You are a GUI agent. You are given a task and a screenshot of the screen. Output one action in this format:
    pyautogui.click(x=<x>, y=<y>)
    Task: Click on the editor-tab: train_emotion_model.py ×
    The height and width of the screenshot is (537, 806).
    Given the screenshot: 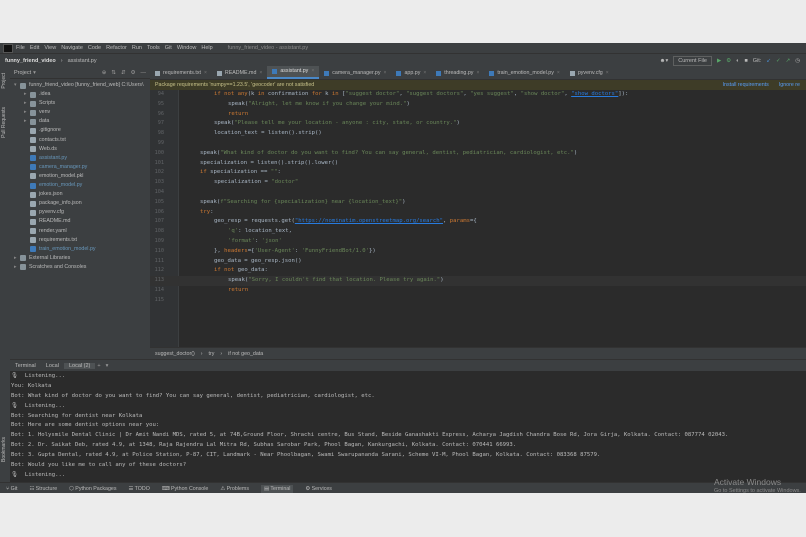 What is the action you would take?
    pyautogui.click(x=524, y=73)
    